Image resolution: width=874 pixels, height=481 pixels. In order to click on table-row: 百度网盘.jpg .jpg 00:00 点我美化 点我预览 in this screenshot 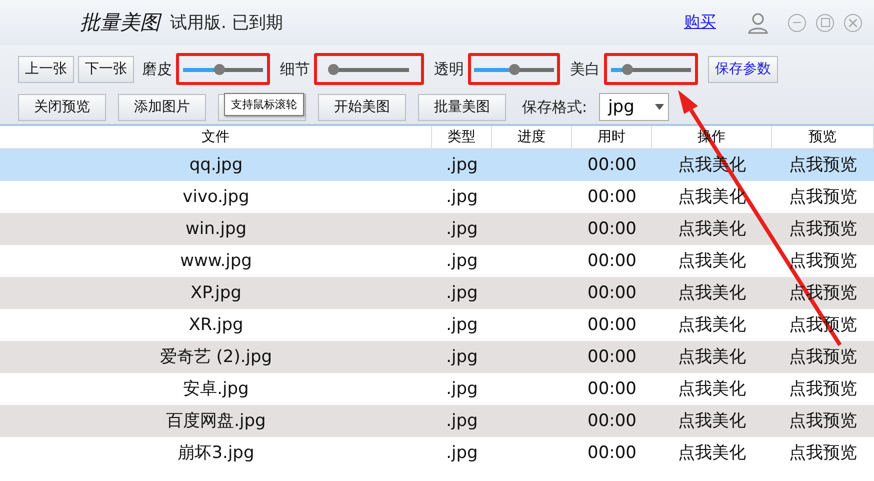, I will do `click(437, 421)`.